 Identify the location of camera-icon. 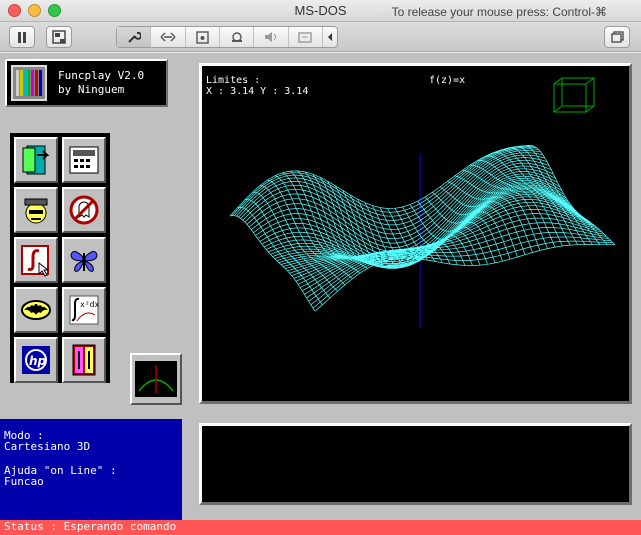
(236, 37).